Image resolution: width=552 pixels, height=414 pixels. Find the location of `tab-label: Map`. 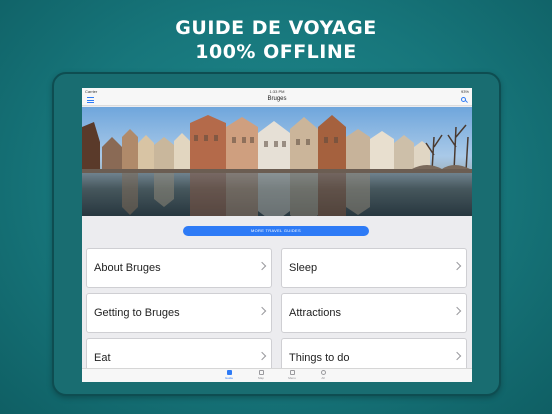

tab-label: Map is located at coordinates (261, 378).